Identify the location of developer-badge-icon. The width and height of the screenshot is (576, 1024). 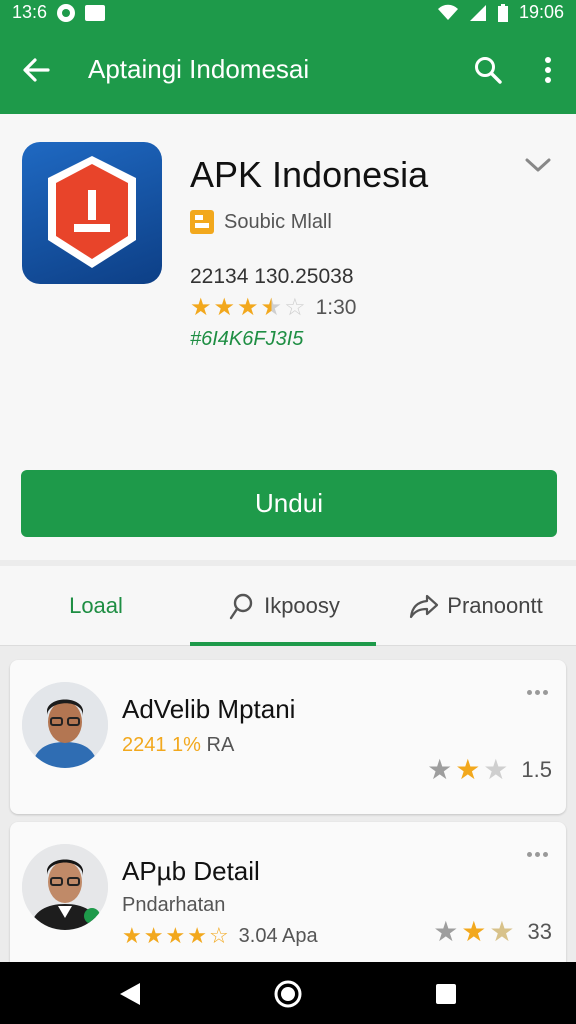
(202, 222).